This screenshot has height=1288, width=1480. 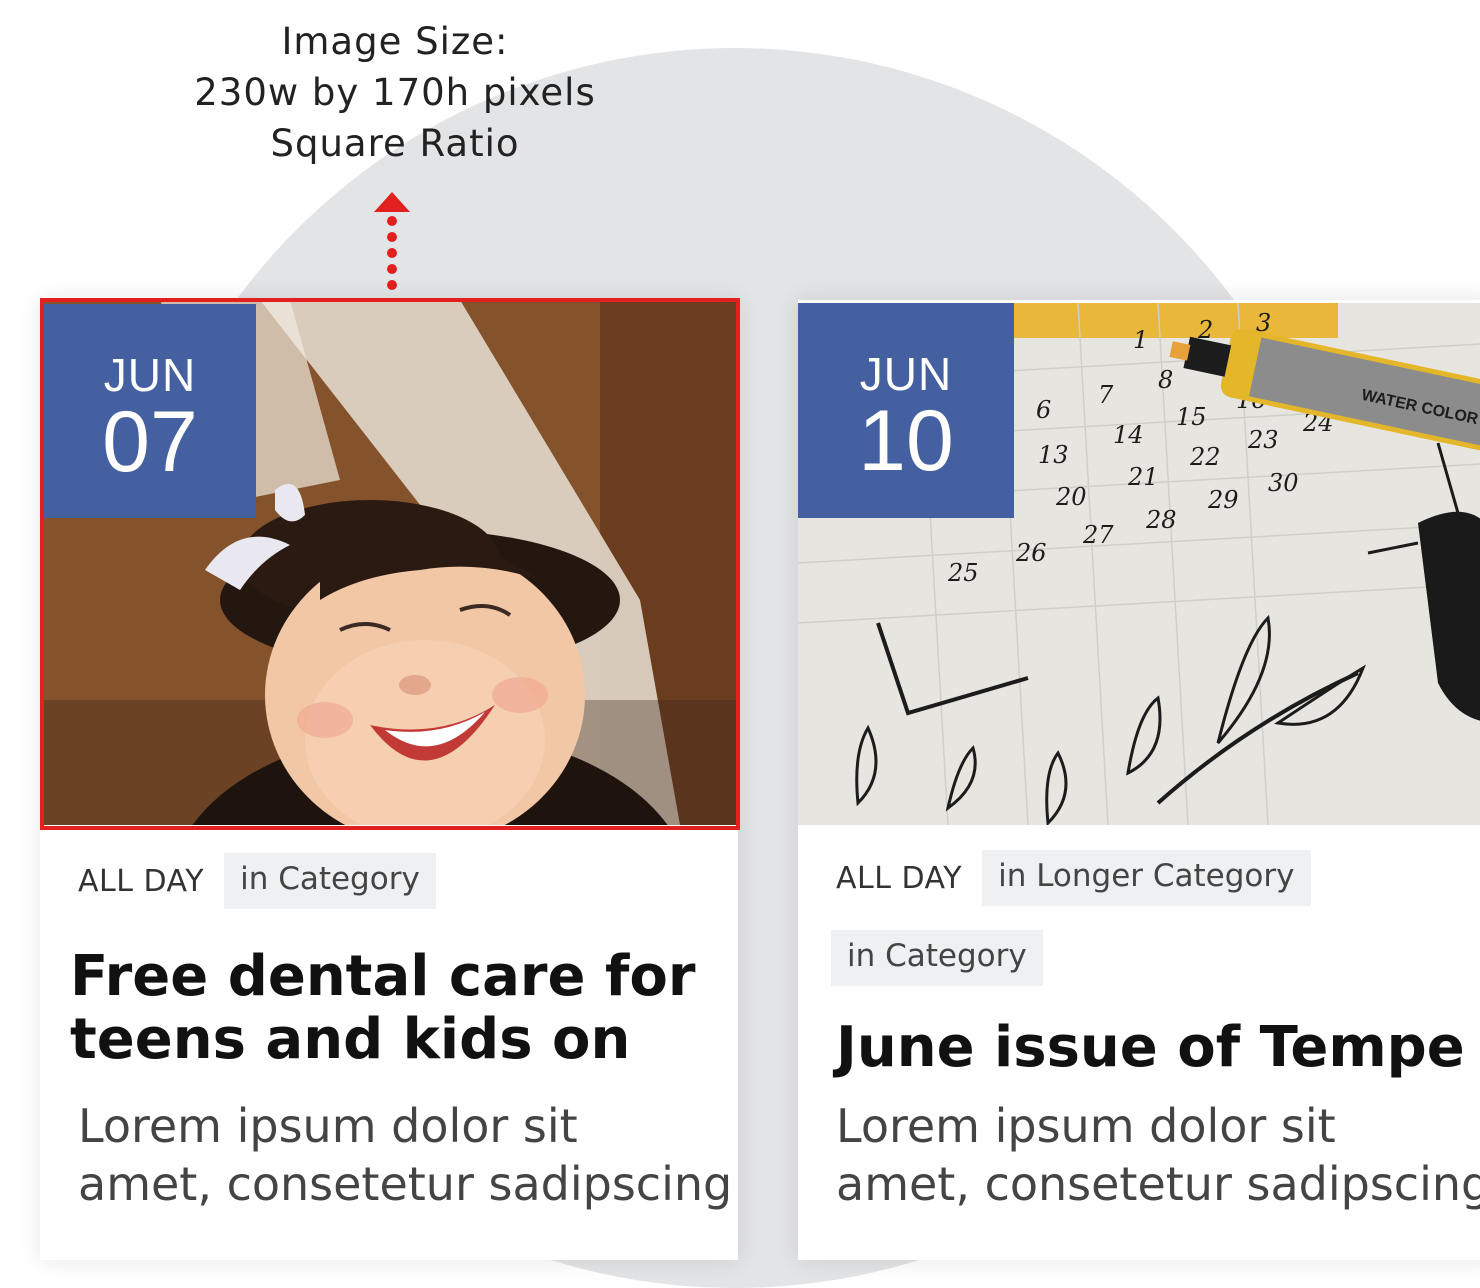 I want to click on date-badge: JUN 10, so click(x=906, y=410).